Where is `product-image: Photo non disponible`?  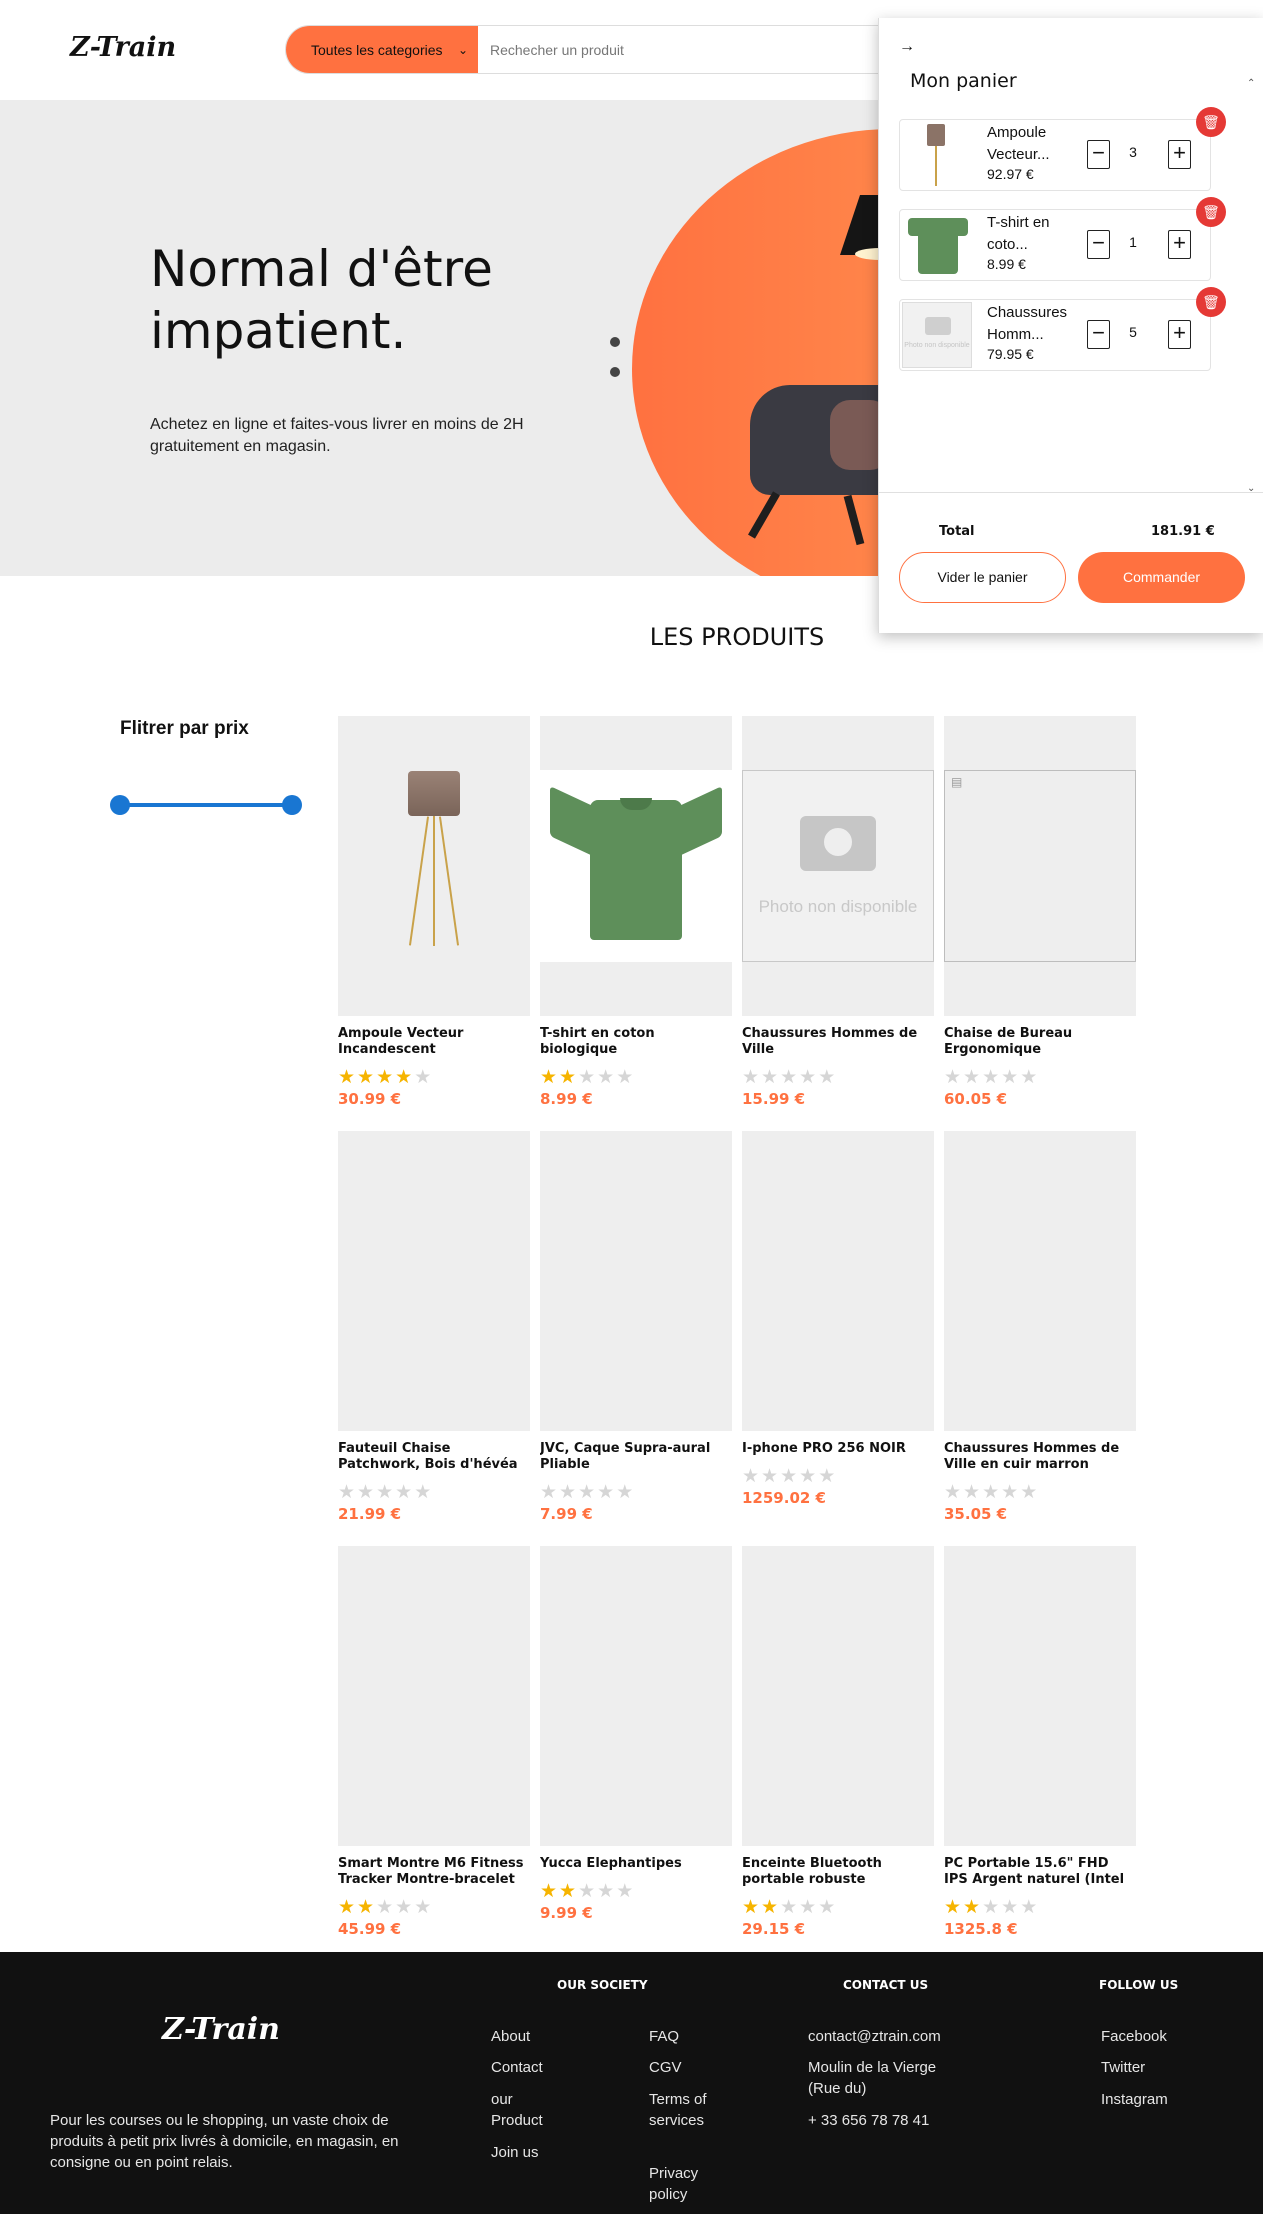 product-image: Photo non disponible is located at coordinates (838, 866).